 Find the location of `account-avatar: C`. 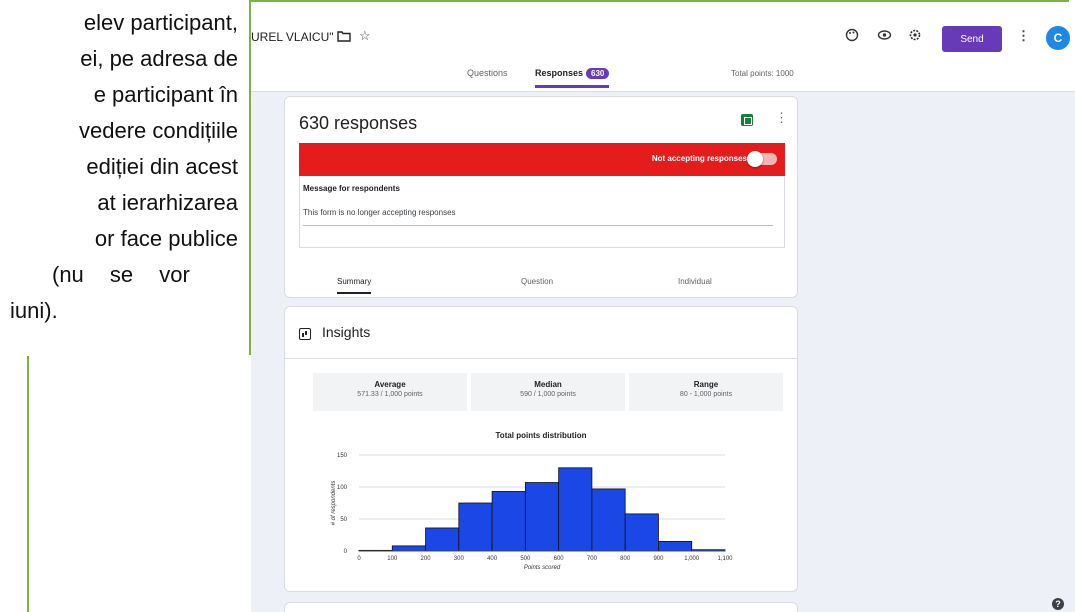

account-avatar: C is located at coordinates (1058, 38).